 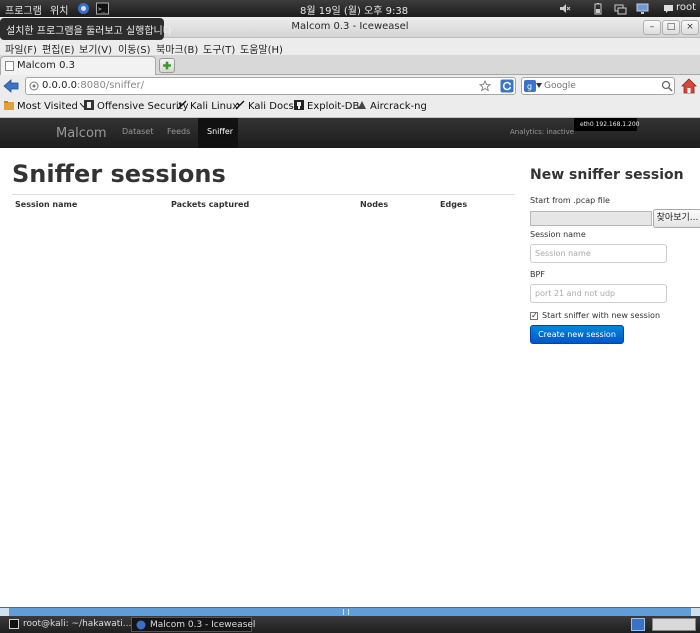 I want to click on pcap-file-path, so click(x=591, y=218).